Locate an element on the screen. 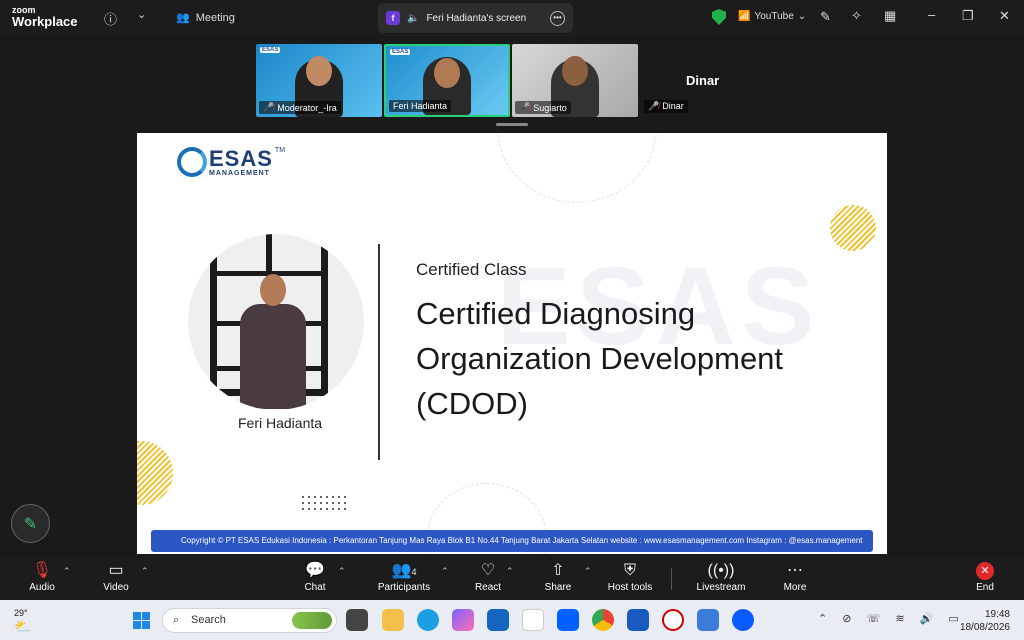 The image size is (1024, 640). share-tab-label: Feri Hadianta's screen is located at coordinates (476, 18).